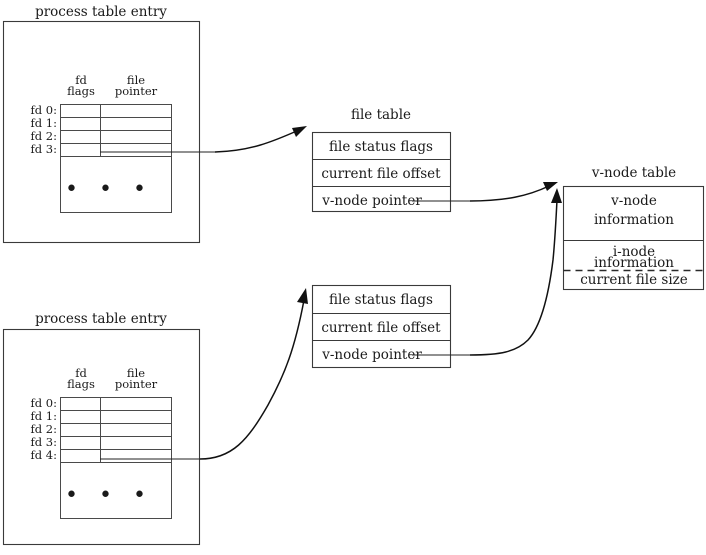 The width and height of the screenshot is (706, 555). What do you see at coordinates (136, 384) in the screenshot?
I see `process-table-2-col-filepointer-line2: pointer` at bounding box center [136, 384].